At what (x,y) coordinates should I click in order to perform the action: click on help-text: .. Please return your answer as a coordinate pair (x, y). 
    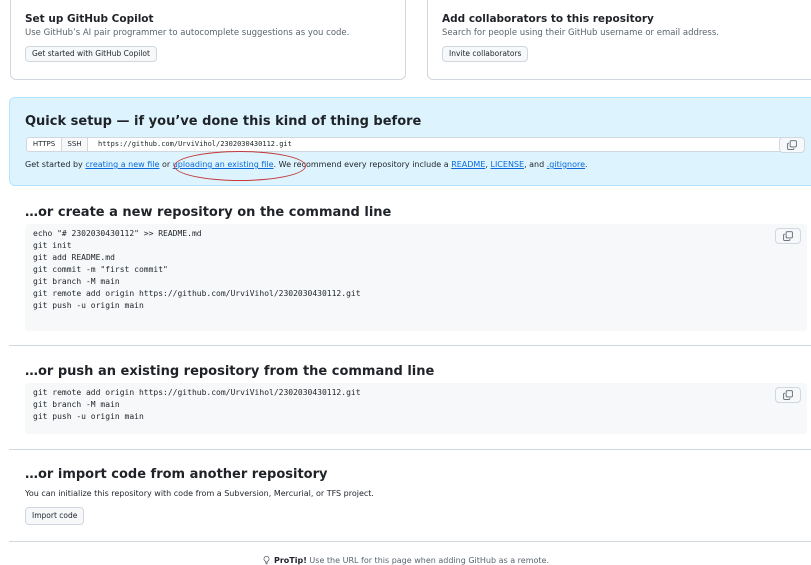
    Looking at the image, I should click on (586, 164).